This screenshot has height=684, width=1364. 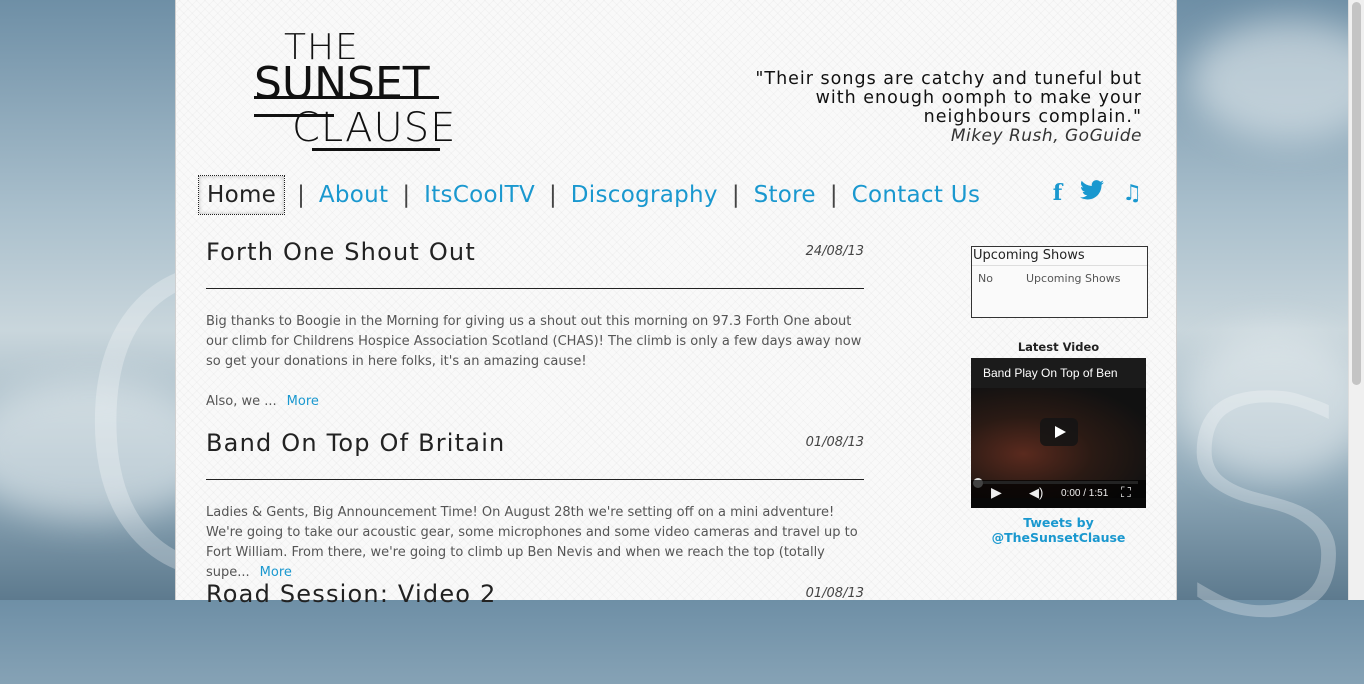 What do you see at coordinates (1058, 494) in the screenshot?
I see `video-controls: ▶ ◀) 0:00 / 1:51 ⛶` at bounding box center [1058, 494].